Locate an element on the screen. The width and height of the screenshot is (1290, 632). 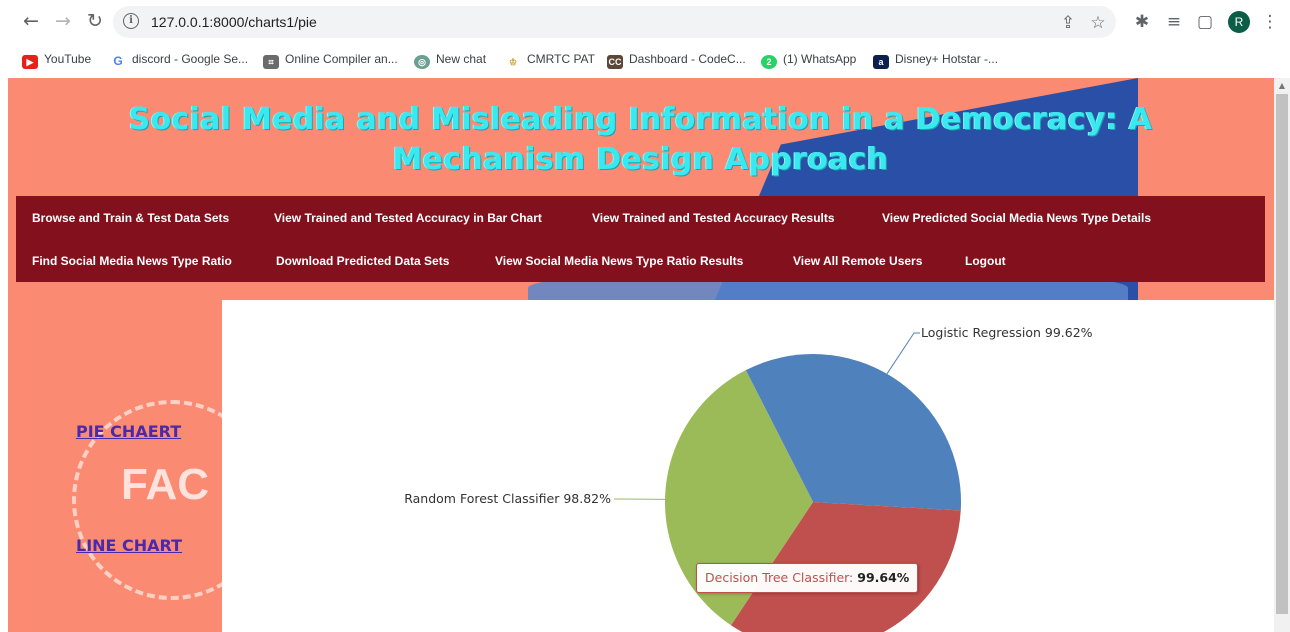
pie-chart-link: PIE CHAERT is located at coordinates (128, 431).